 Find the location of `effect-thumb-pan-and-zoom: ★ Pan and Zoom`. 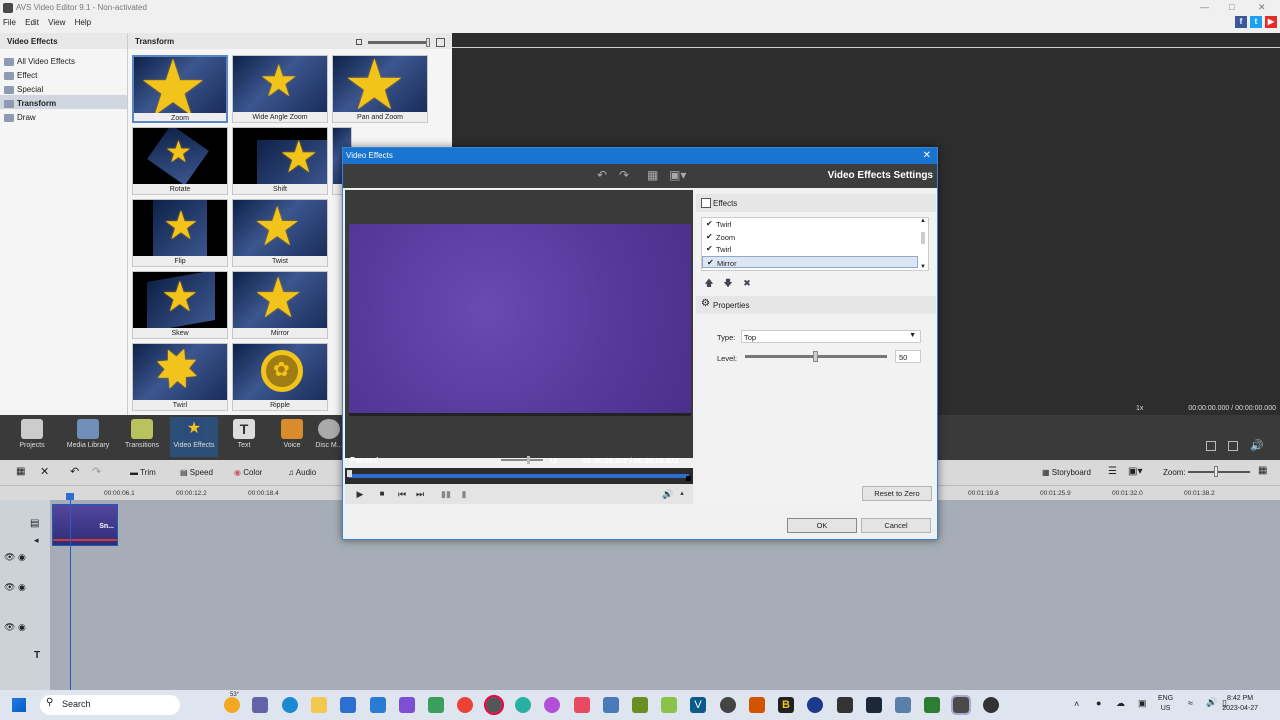

effect-thumb-pan-and-zoom: ★ Pan and Zoom is located at coordinates (380, 89).